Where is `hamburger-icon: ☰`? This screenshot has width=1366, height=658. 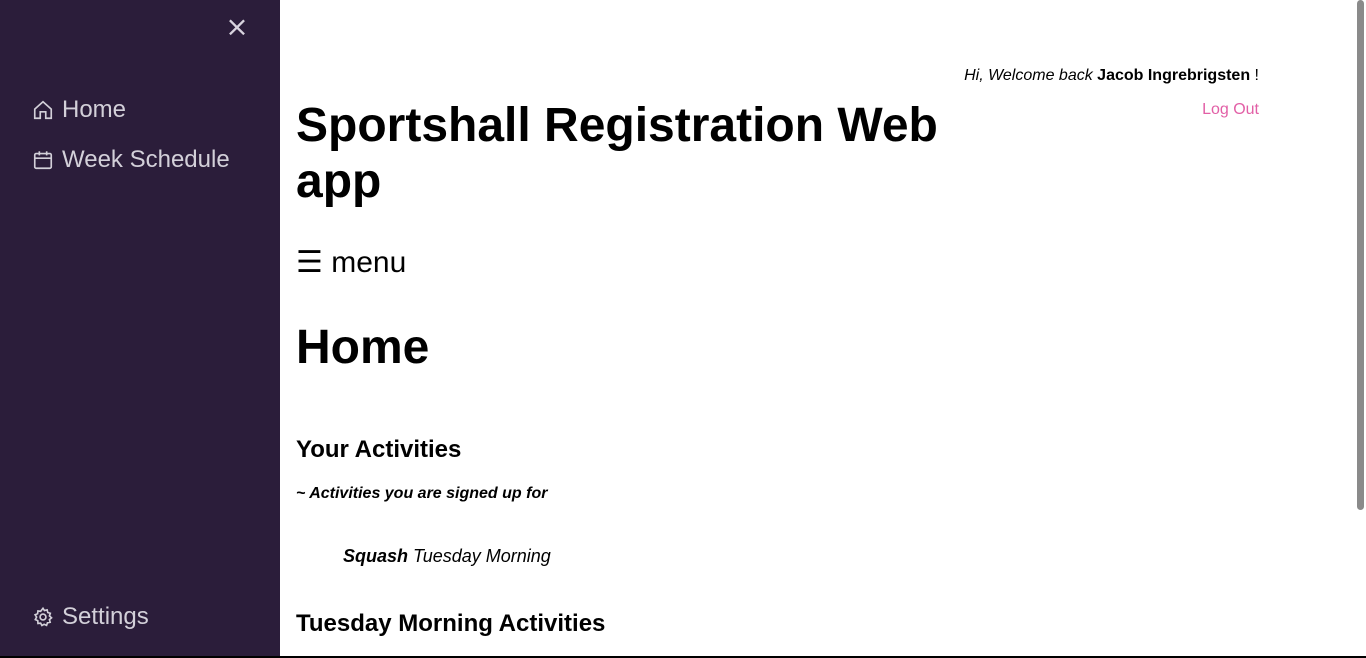
hamburger-icon: ☰ is located at coordinates (309, 262).